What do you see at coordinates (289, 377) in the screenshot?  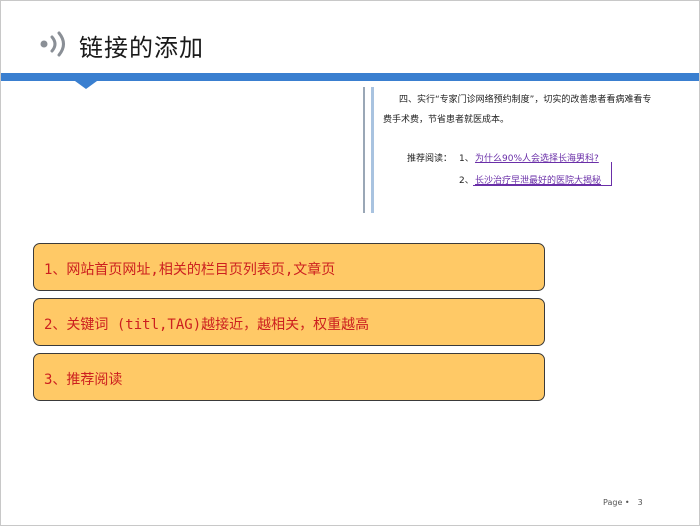 I see `bullet-box: 3、推荐阅读` at bounding box center [289, 377].